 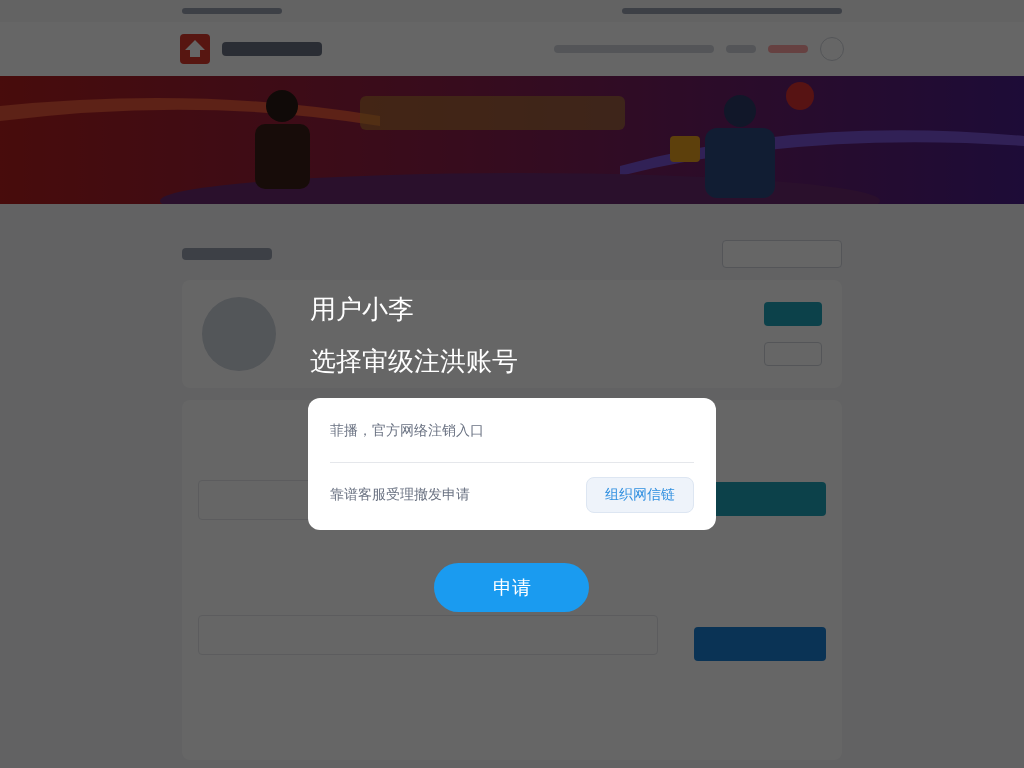 I want to click on overlay-subtitle: 选择审级注洪账号, so click(x=414, y=361).